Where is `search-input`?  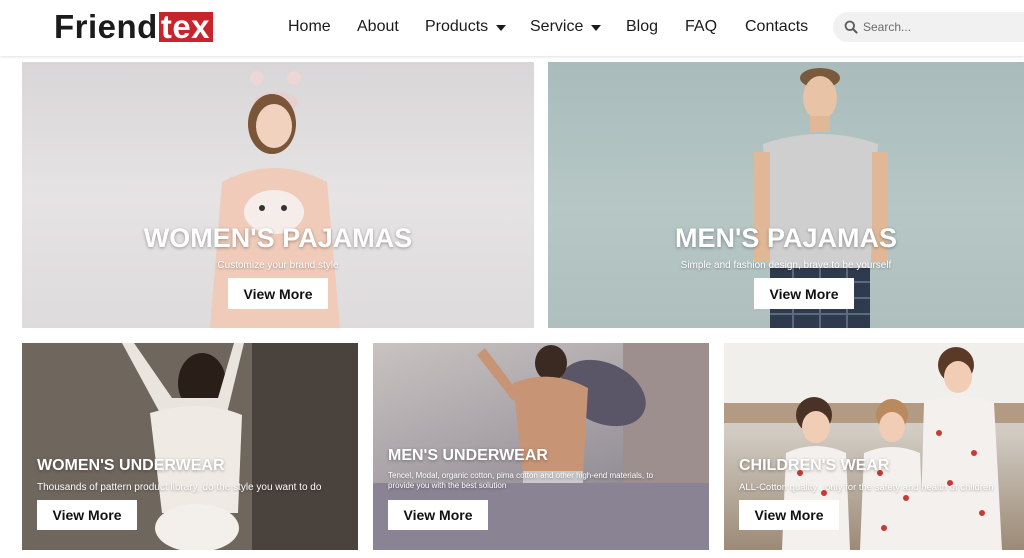
search-input is located at coordinates (940, 27).